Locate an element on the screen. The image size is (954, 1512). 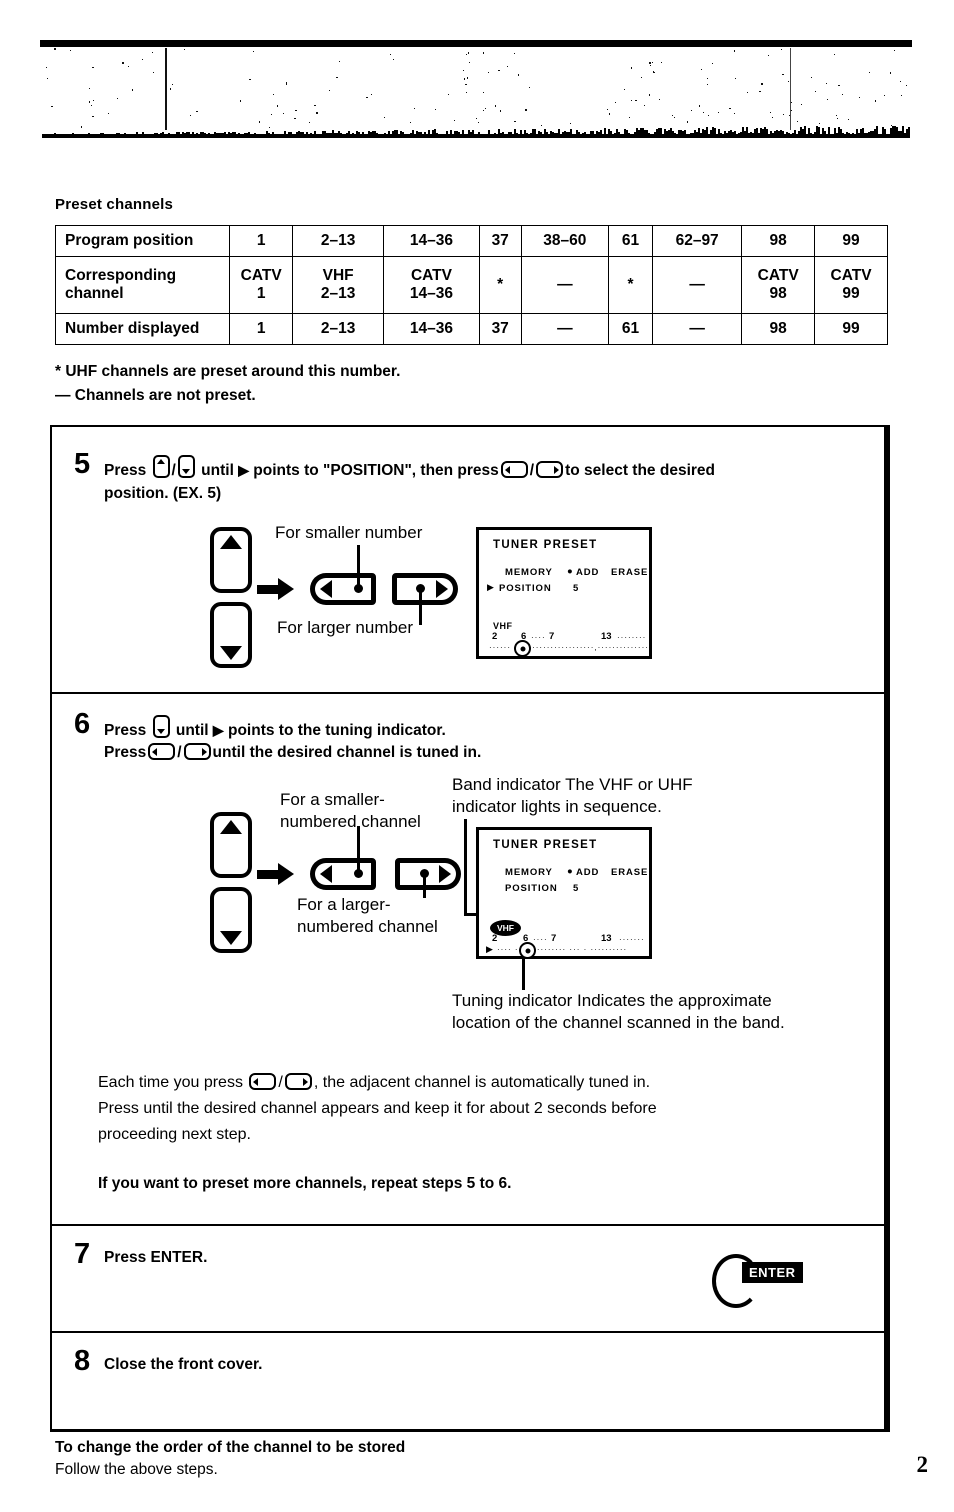
flow-arrow-stem is located at coordinates (268, 874).